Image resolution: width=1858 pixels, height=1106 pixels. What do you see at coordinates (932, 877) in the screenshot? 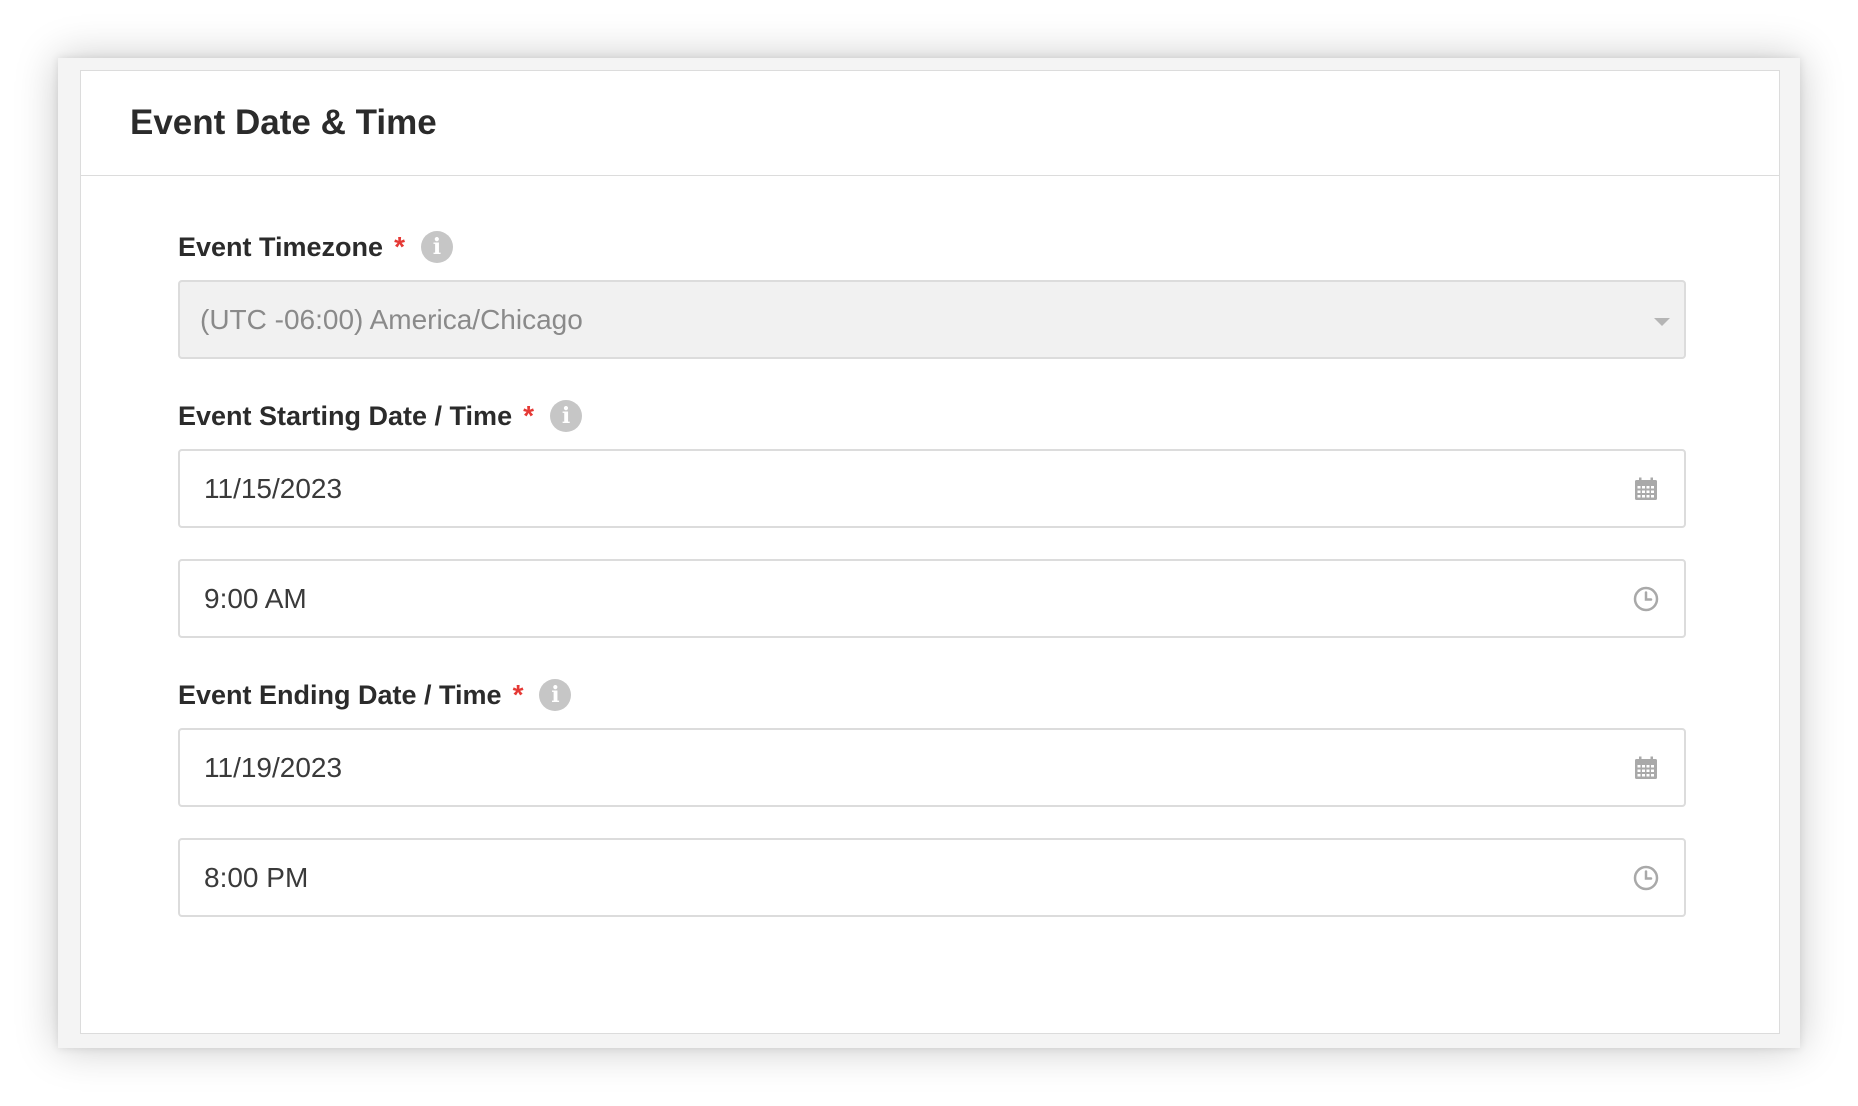
I see `end-time-input: 8:00 PM` at bounding box center [932, 877].